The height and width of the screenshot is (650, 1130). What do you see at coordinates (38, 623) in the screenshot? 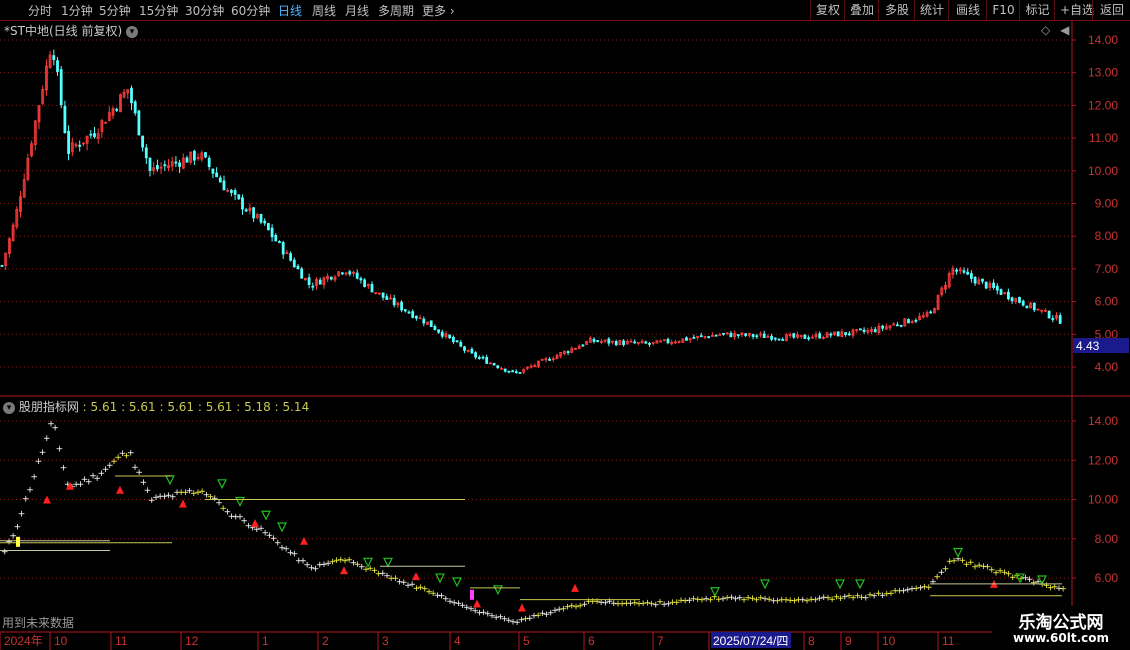
I see `future-data-note: 用到未来数据` at bounding box center [38, 623].